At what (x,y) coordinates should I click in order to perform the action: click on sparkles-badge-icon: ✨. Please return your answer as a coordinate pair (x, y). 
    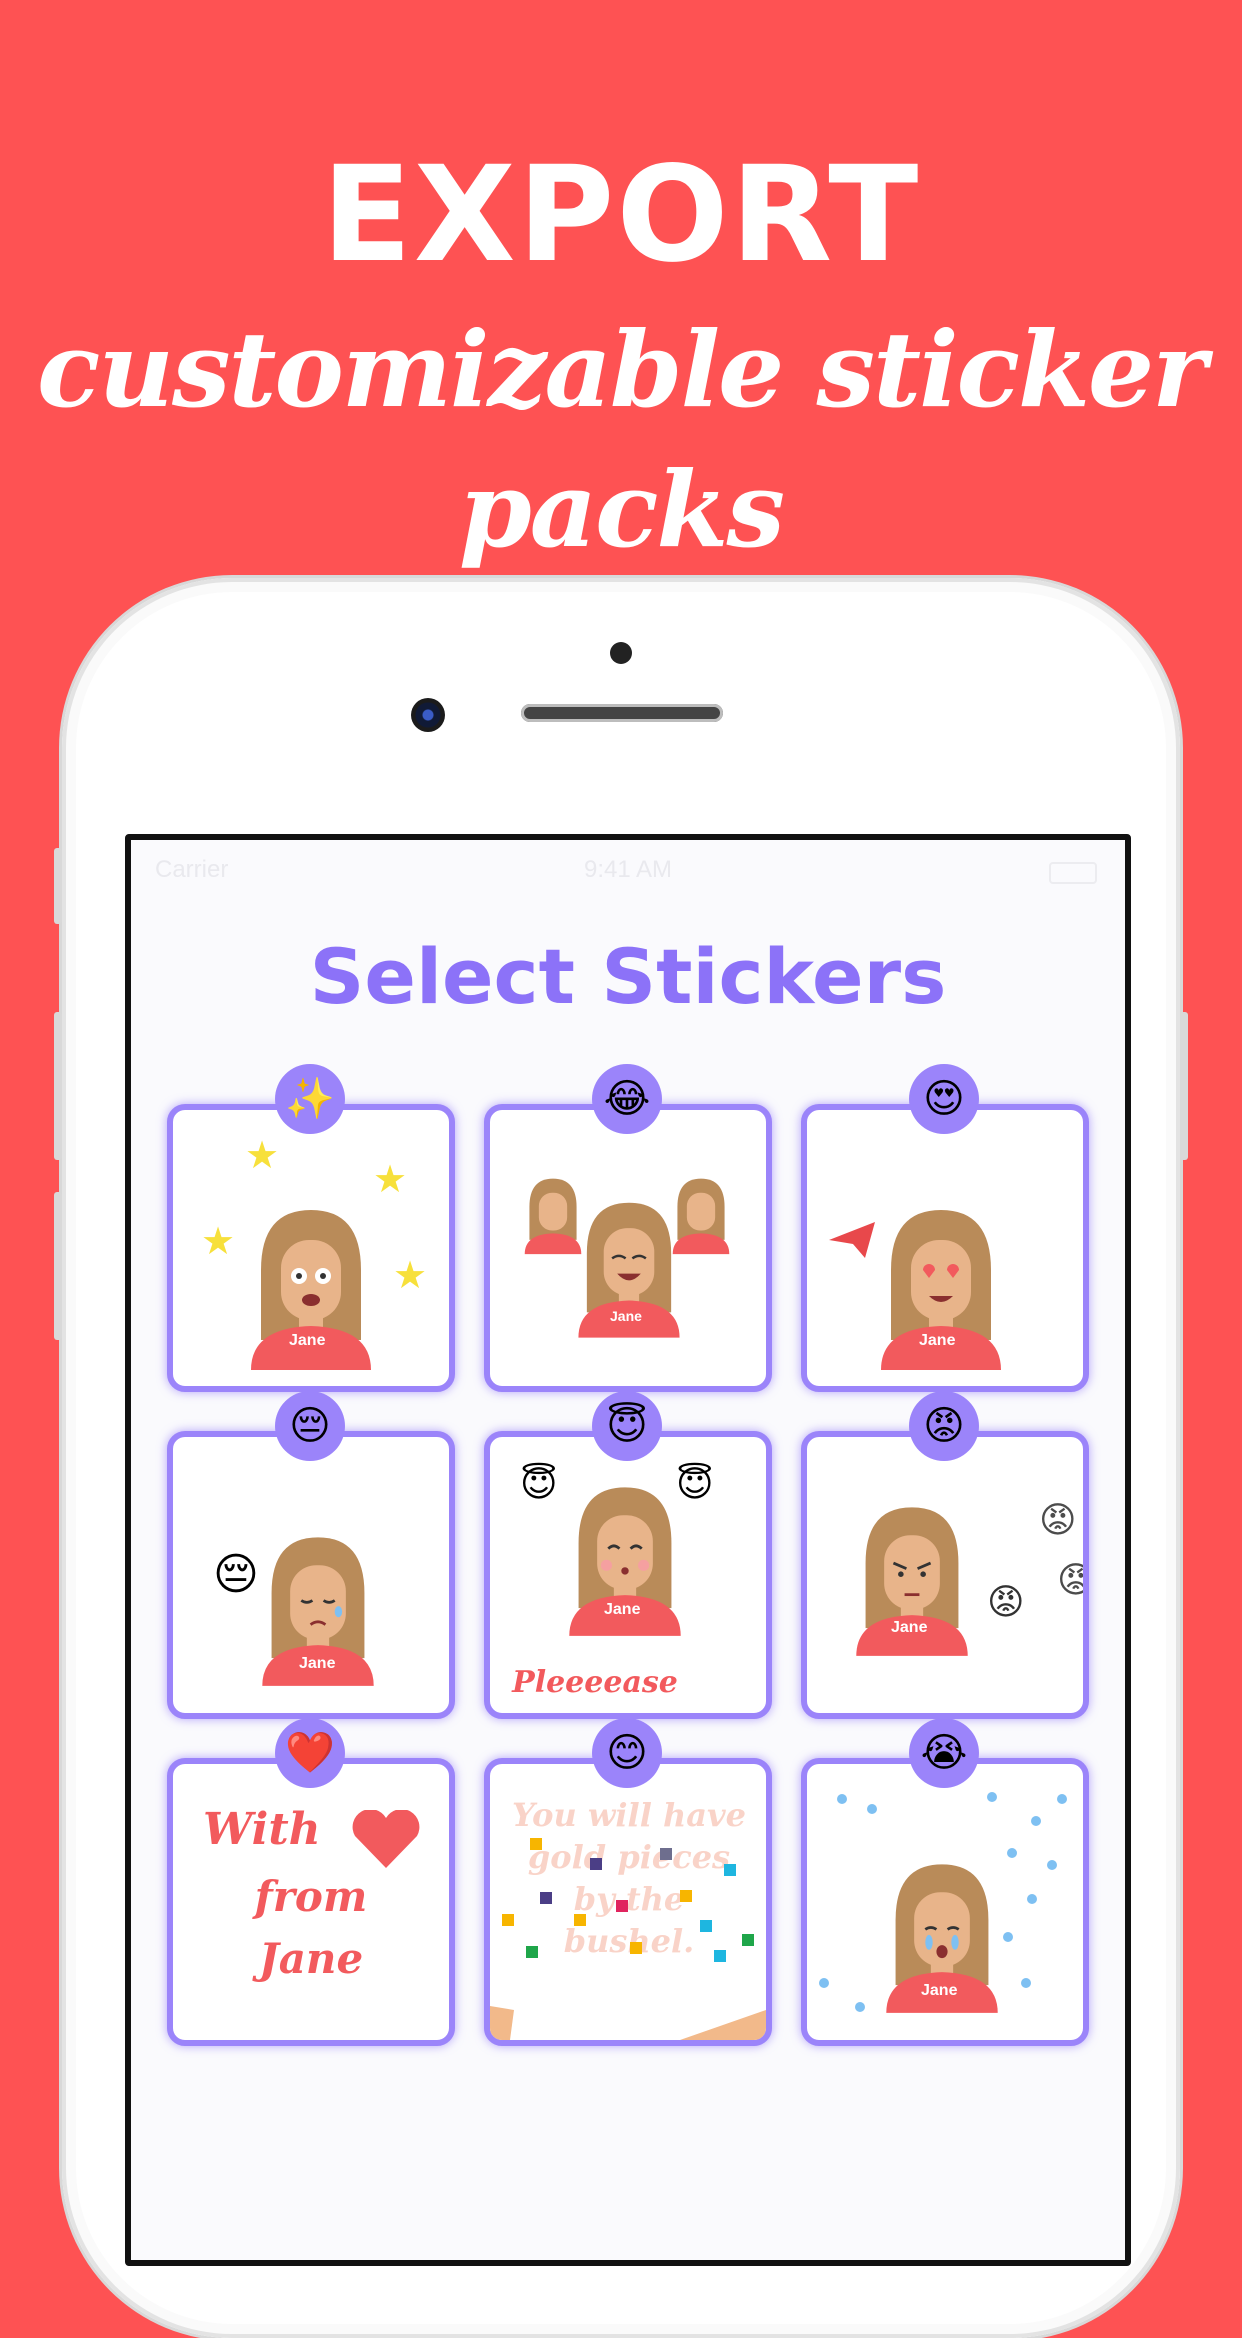
    Looking at the image, I should click on (310, 1099).